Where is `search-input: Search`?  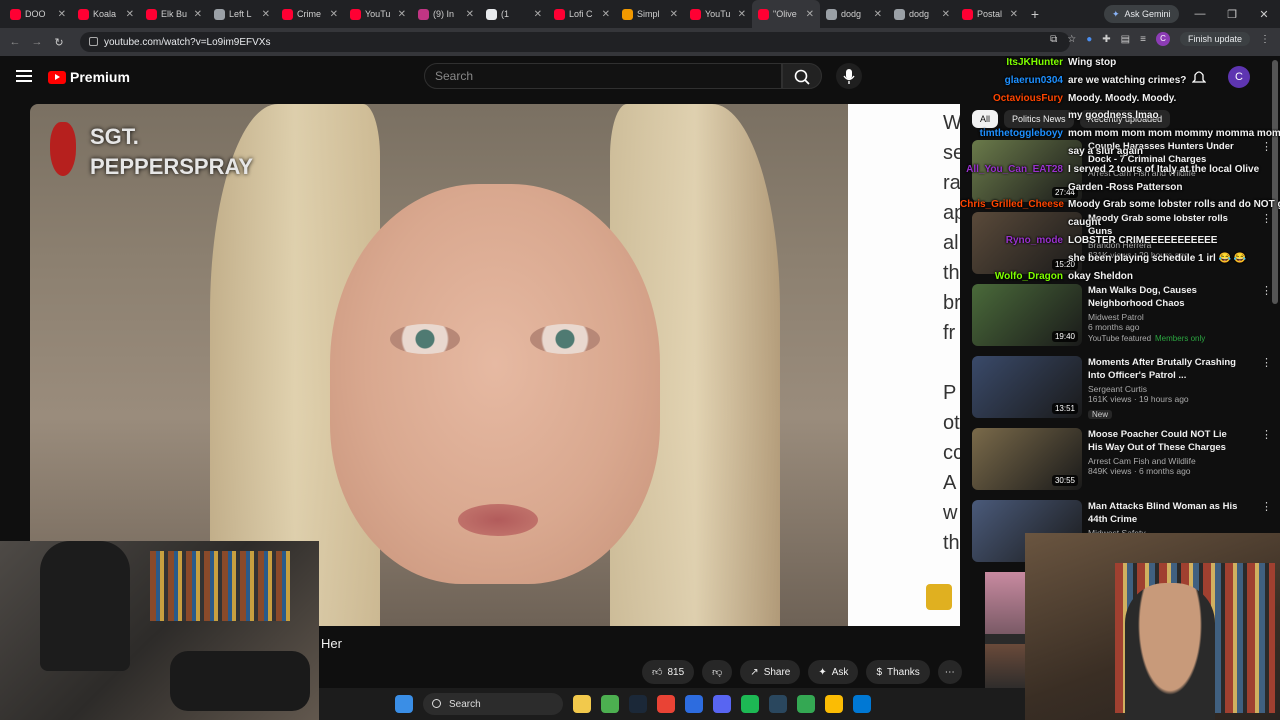 search-input: Search is located at coordinates (603, 76).